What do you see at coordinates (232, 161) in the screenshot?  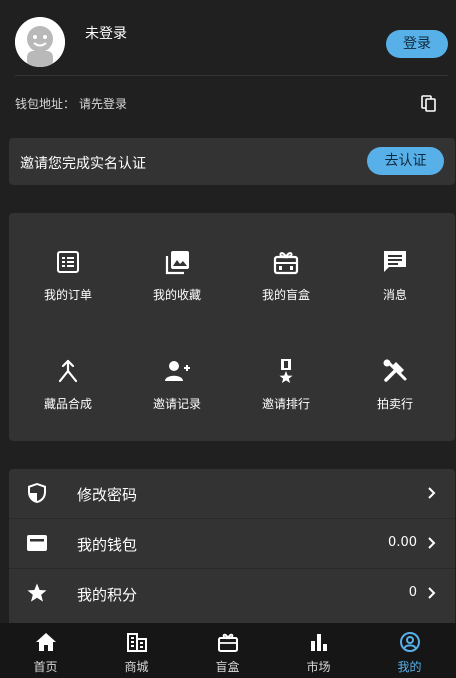 I see `verify-banner: 邀请您完成实名认证 去认证` at bounding box center [232, 161].